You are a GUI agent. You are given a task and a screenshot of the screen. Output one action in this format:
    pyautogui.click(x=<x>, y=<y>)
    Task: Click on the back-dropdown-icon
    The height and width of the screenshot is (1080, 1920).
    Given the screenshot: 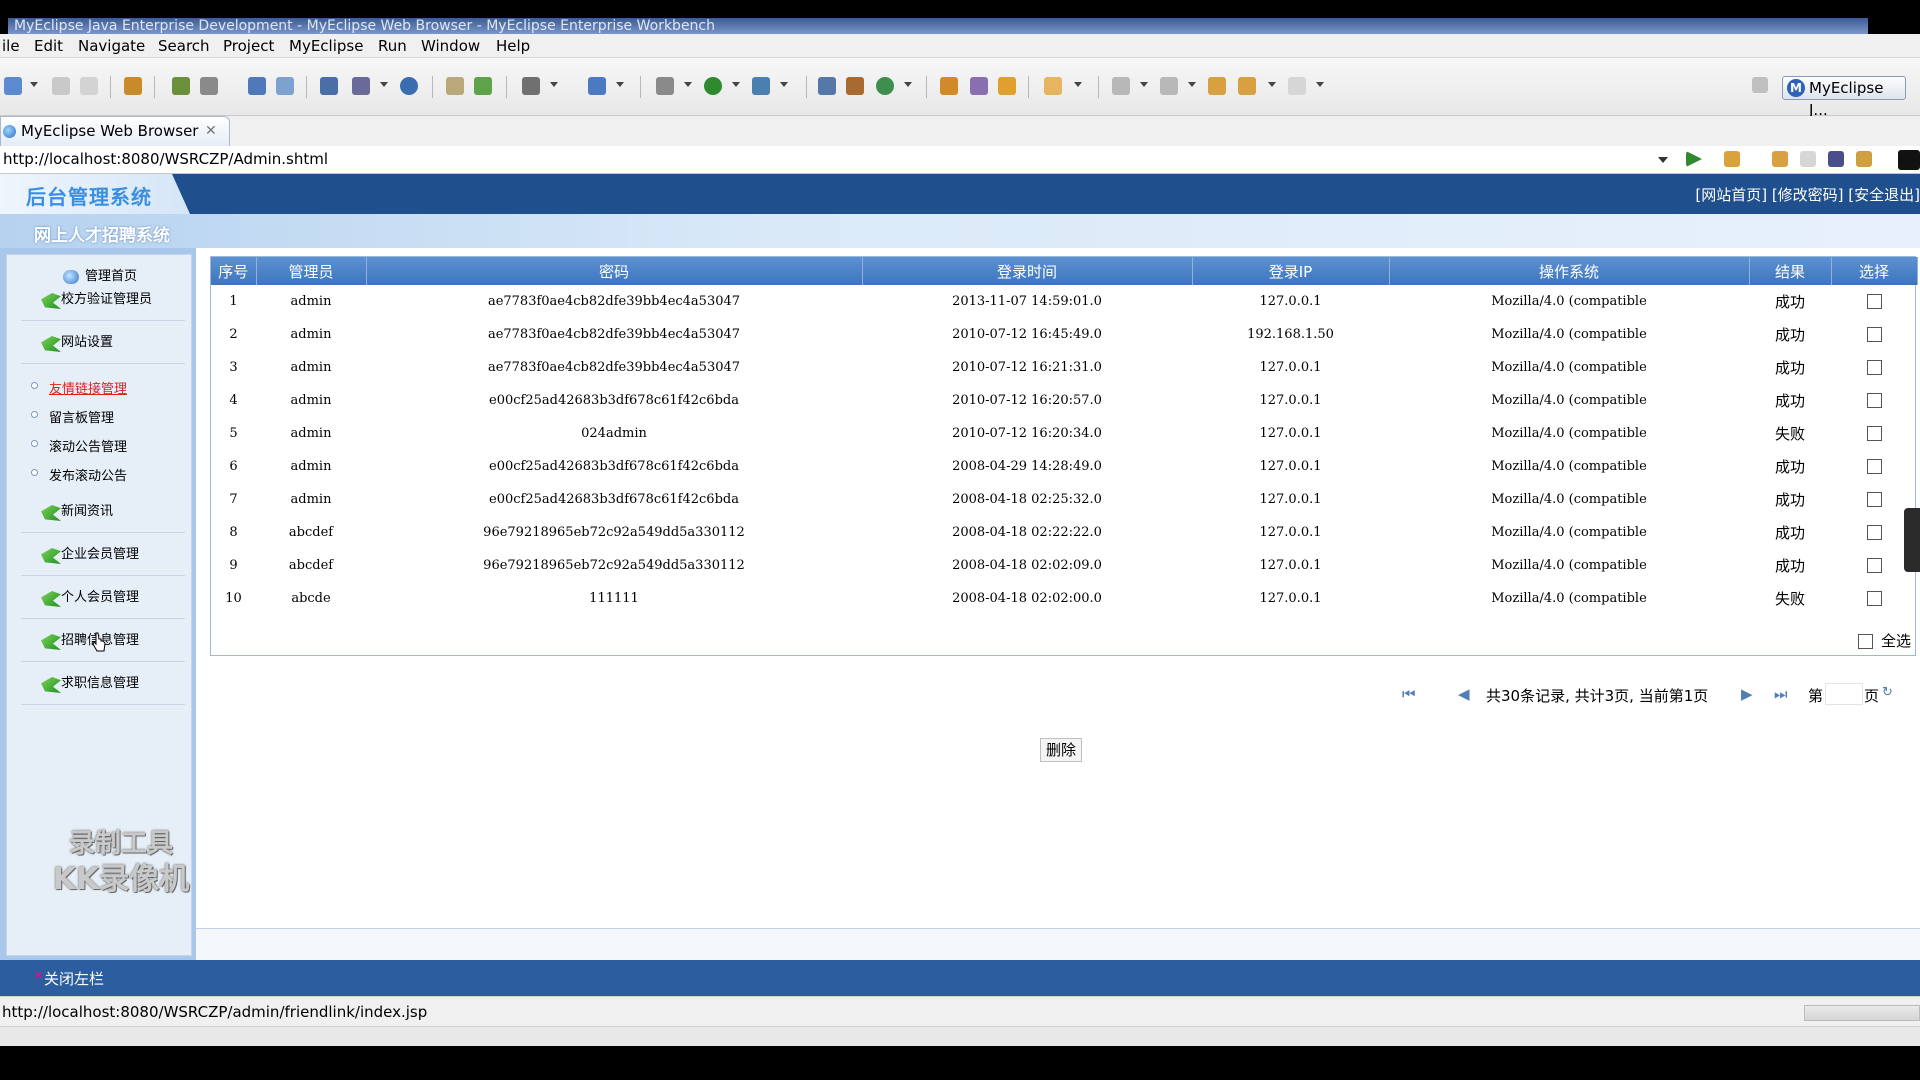 What is the action you would take?
    pyautogui.click(x=1272, y=84)
    